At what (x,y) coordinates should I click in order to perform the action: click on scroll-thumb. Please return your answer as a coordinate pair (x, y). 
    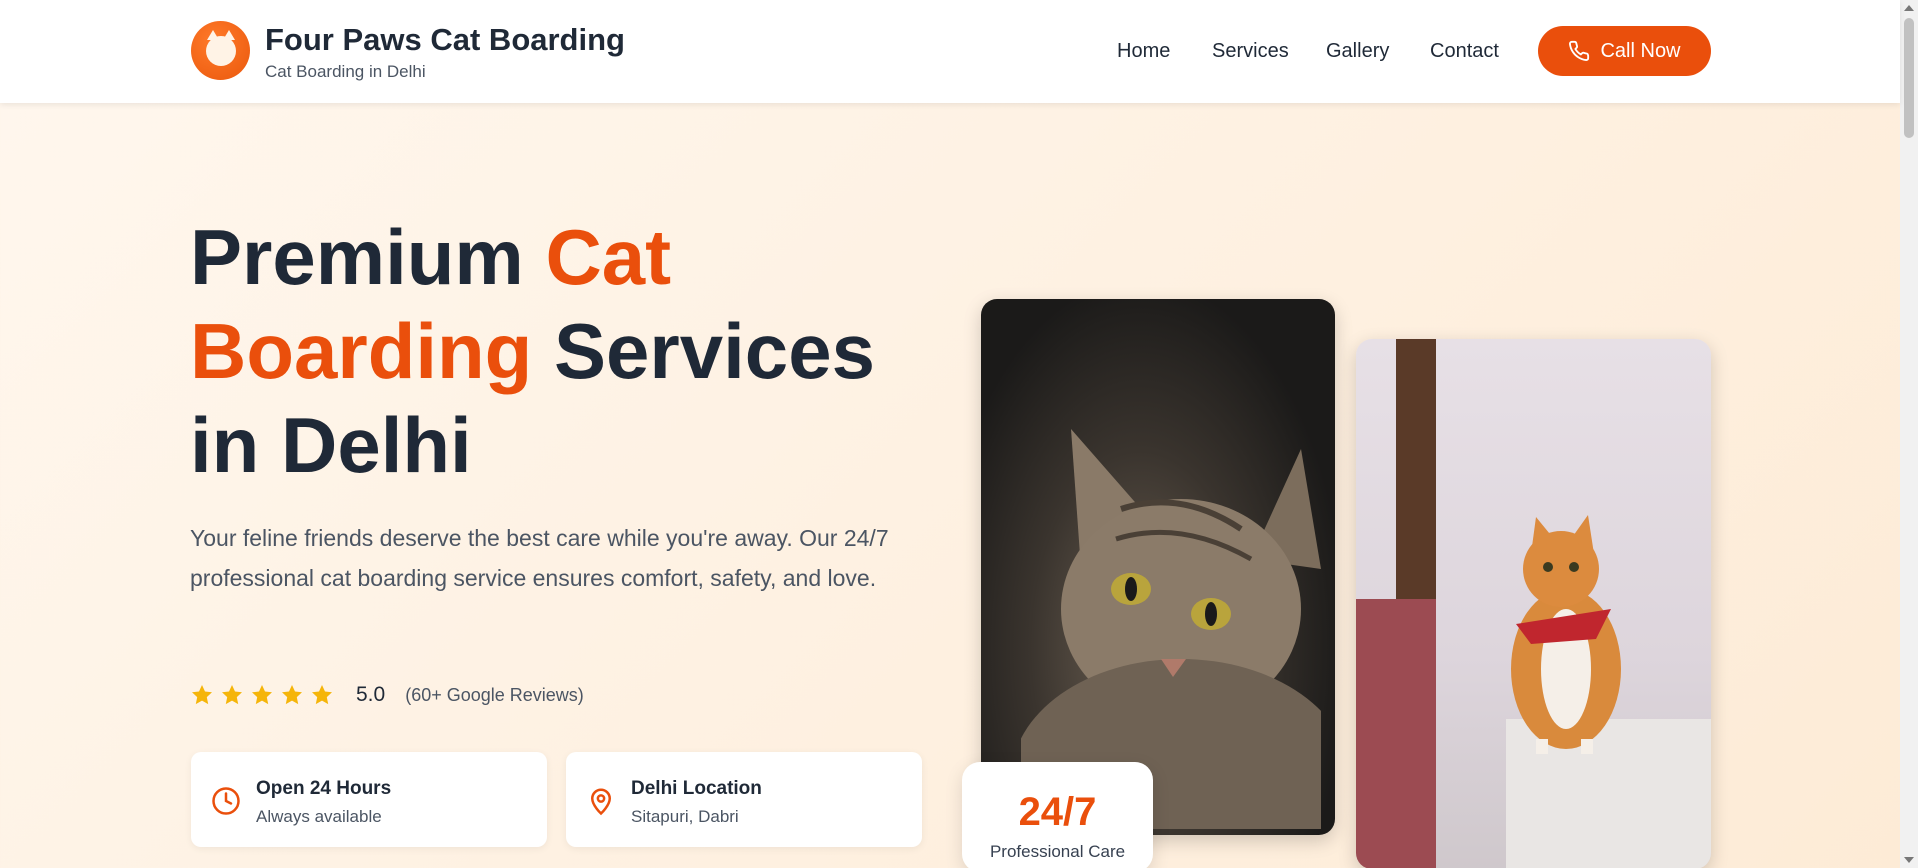
    Looking at the image, I should click on (1909, 78).